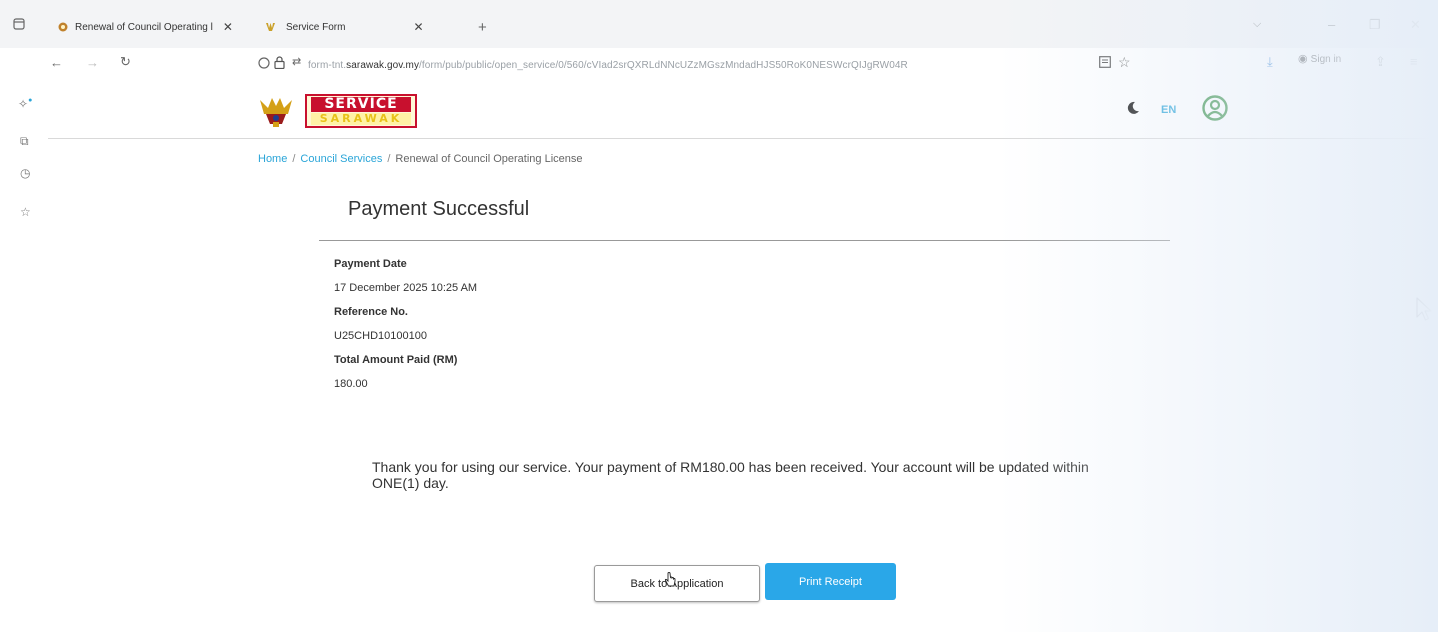 The image size is (1438, 632). Describe the element at coordinates (380, 336) in the screenshot. I see `reference-no-value: U25CHD10100100` at that location.